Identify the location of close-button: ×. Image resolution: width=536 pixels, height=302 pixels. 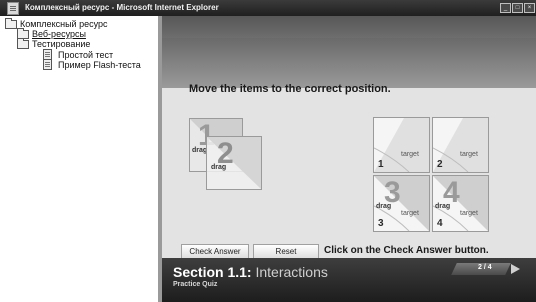
(529, 8).